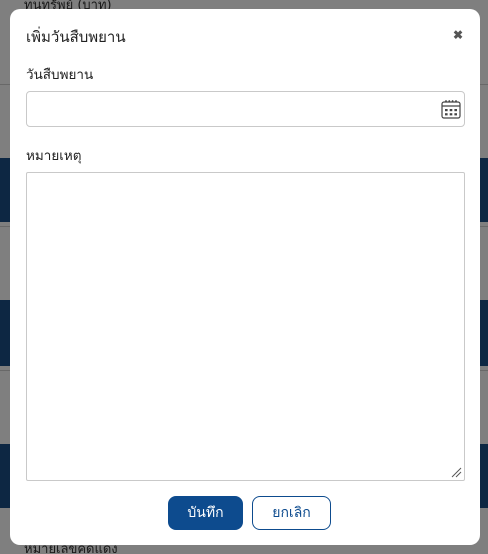 The image size is (488, 554). Describe the element at coordinates (291, 513) in the screenshot. I see `cancel-button: ยกเลิก` at that location.